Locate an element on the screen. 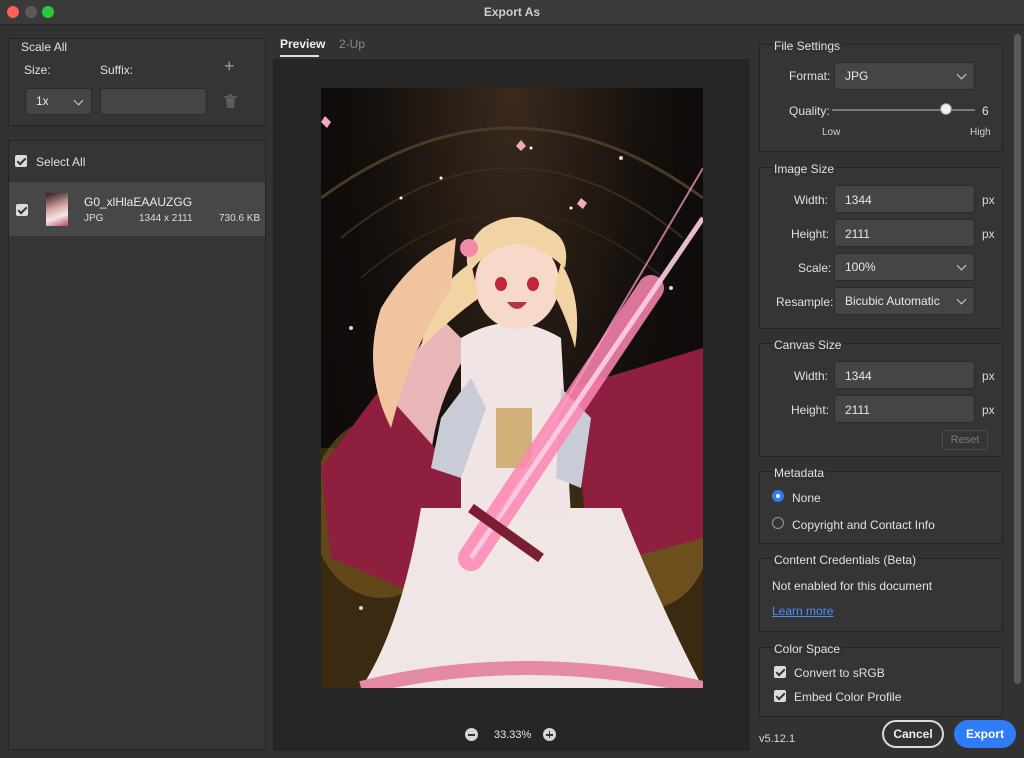 The image size is (1024, 758). scale-label: Scale: is located at coordinates (815, 268).